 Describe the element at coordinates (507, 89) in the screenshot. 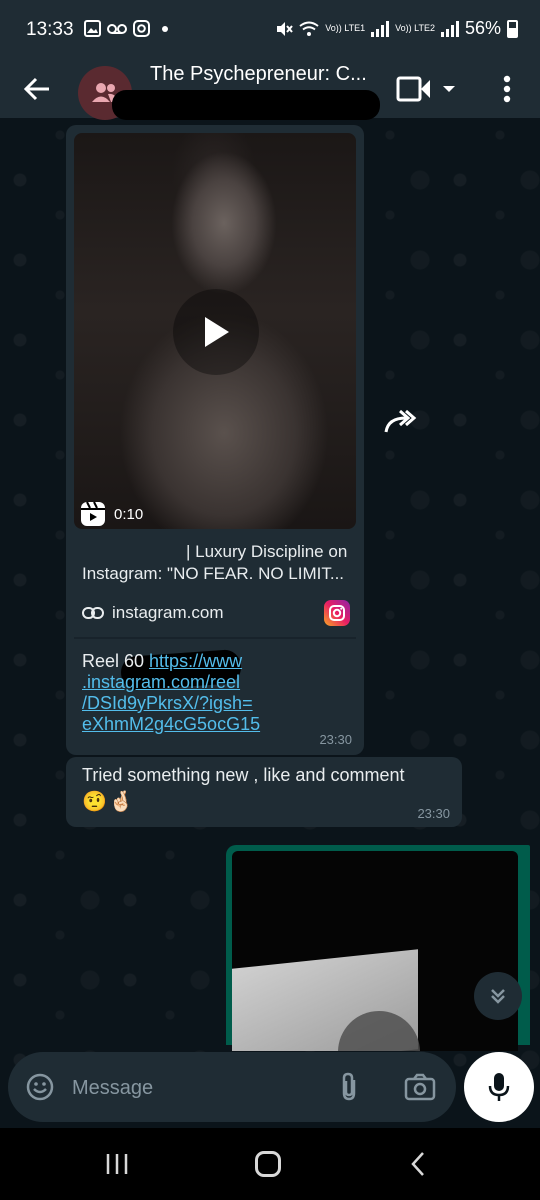

I see `more-options-icon` at that location.